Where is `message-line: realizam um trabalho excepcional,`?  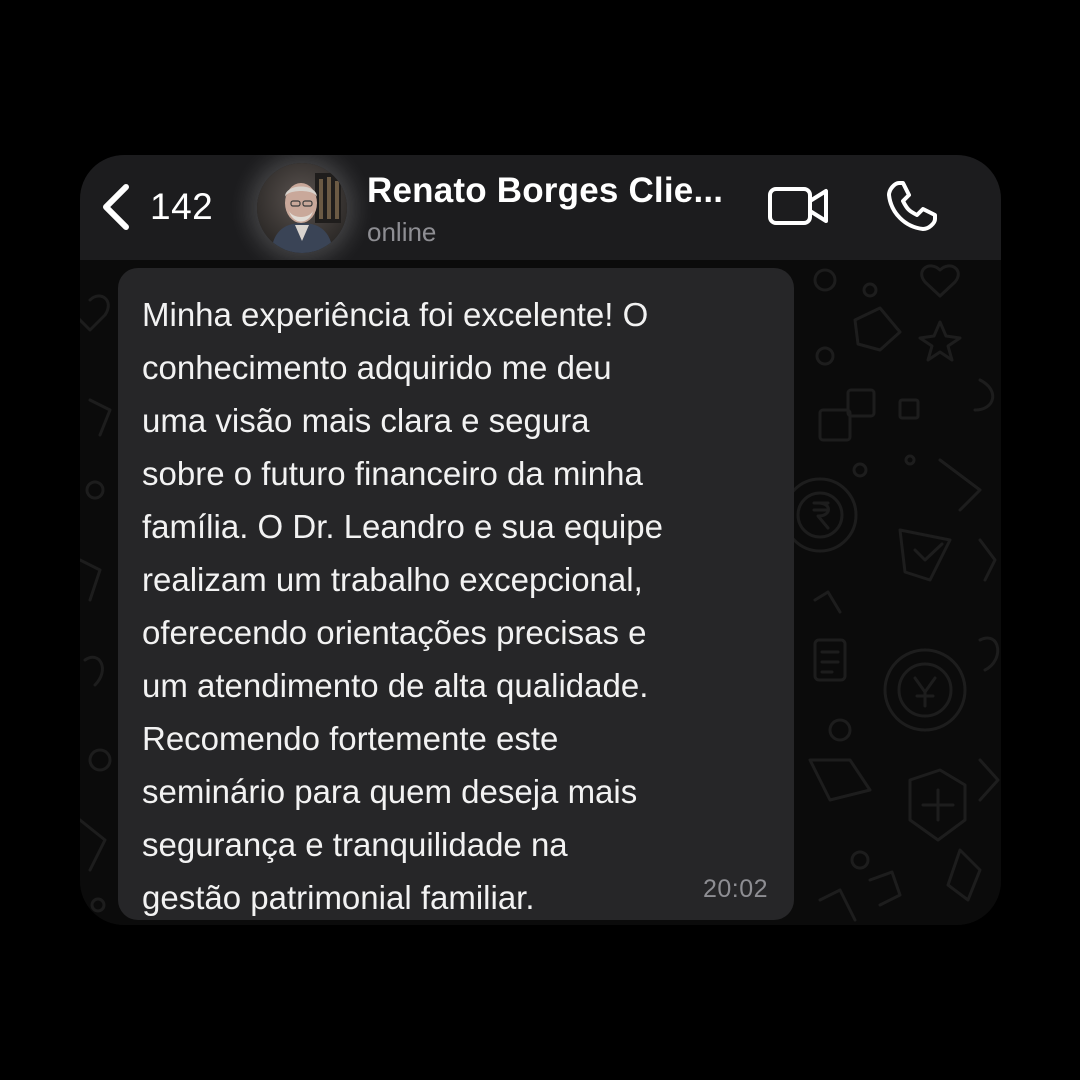 message-line: realizam um trabalho excepcional, is located at coordinates (392, 579).